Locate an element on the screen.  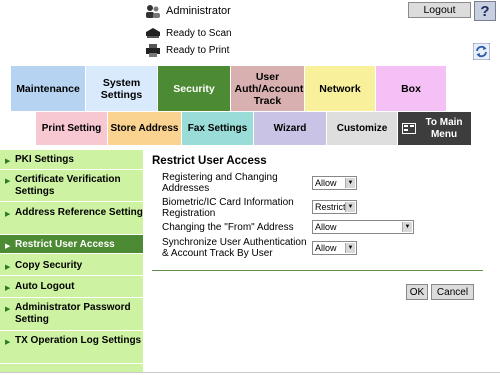
changing-from-address-select: Allow ▼ is located at coordinates (363, 227).